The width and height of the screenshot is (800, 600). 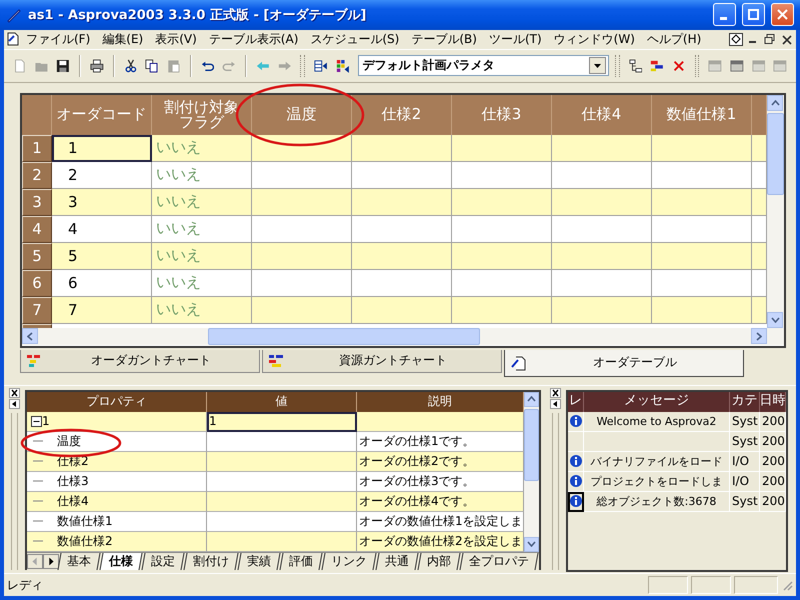 What do you see at coordinates (594, 39) in the screenshot?
I see `menu-item: ウィンドウ(W)` at bounding box center [594, 39].